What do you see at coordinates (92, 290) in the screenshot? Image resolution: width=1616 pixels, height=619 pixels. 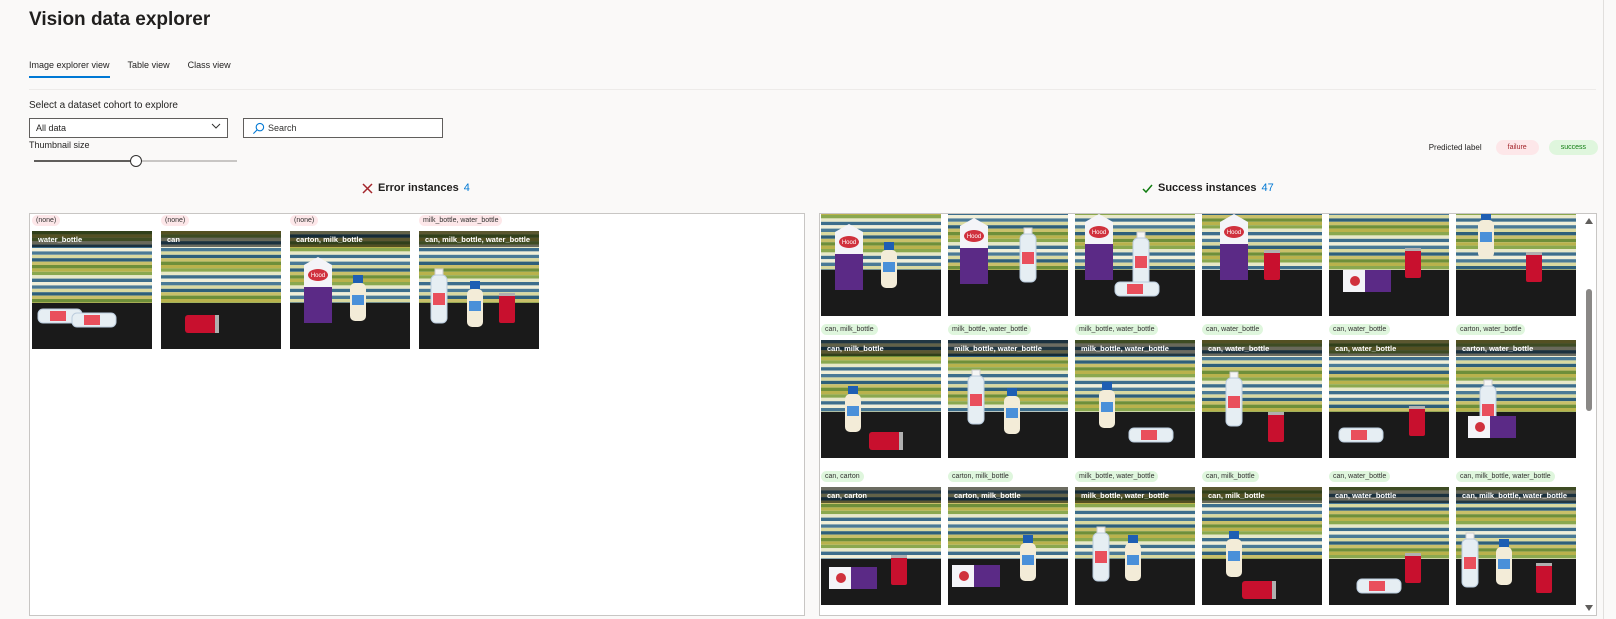 I see `thumbnail-image: water_bottle` at bounding box center [92, 290].